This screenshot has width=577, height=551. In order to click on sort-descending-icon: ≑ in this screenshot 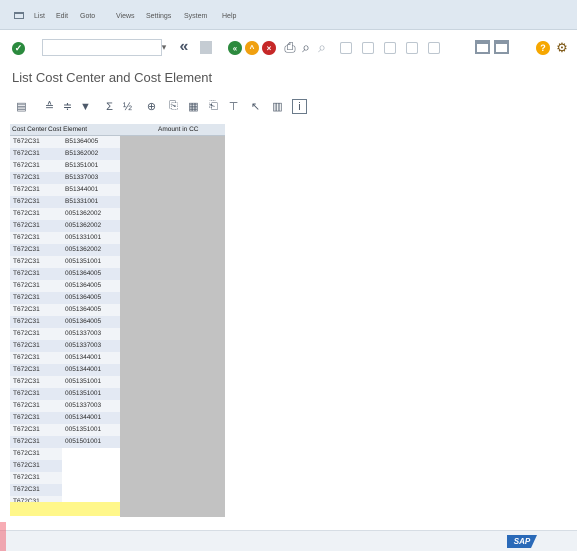, I will do `click(67, 106)`.